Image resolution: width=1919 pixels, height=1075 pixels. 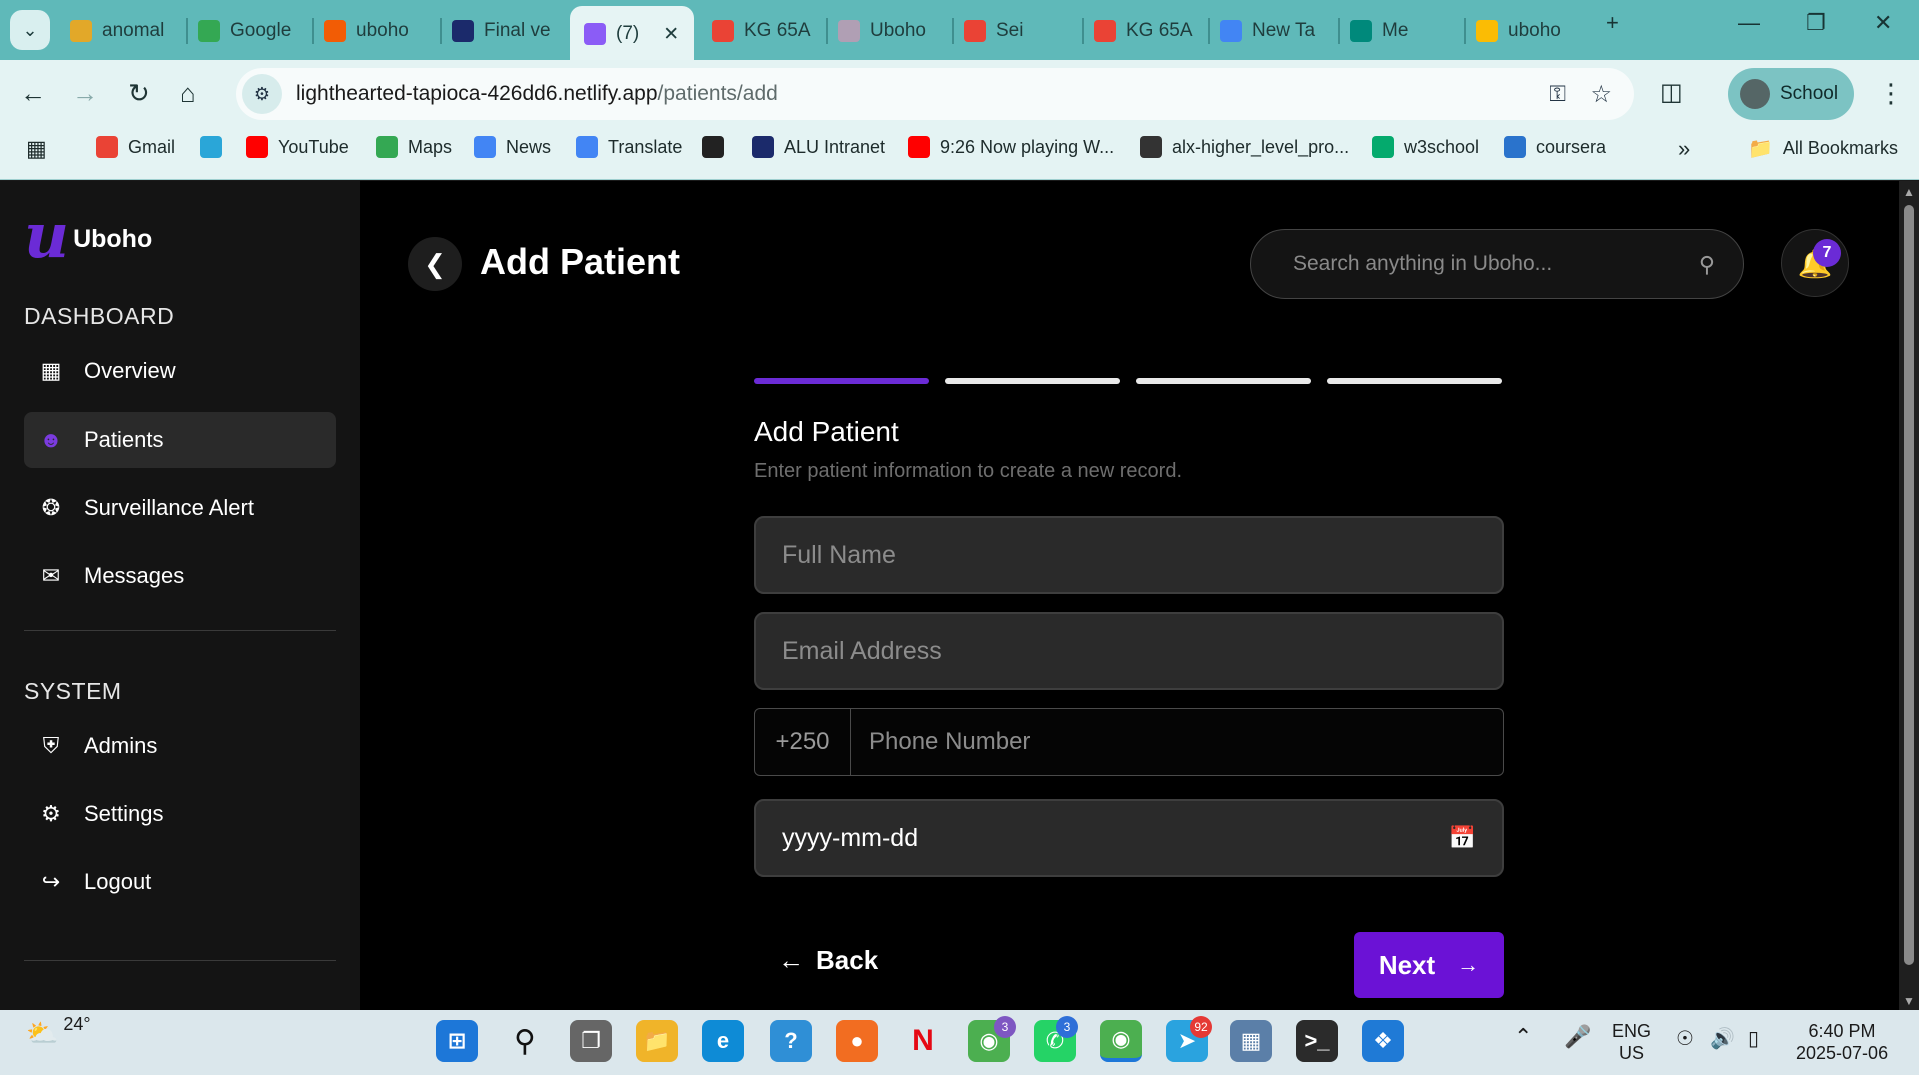 I want to click on language-indicator: ENG US, so click(x=1631, y=1042).